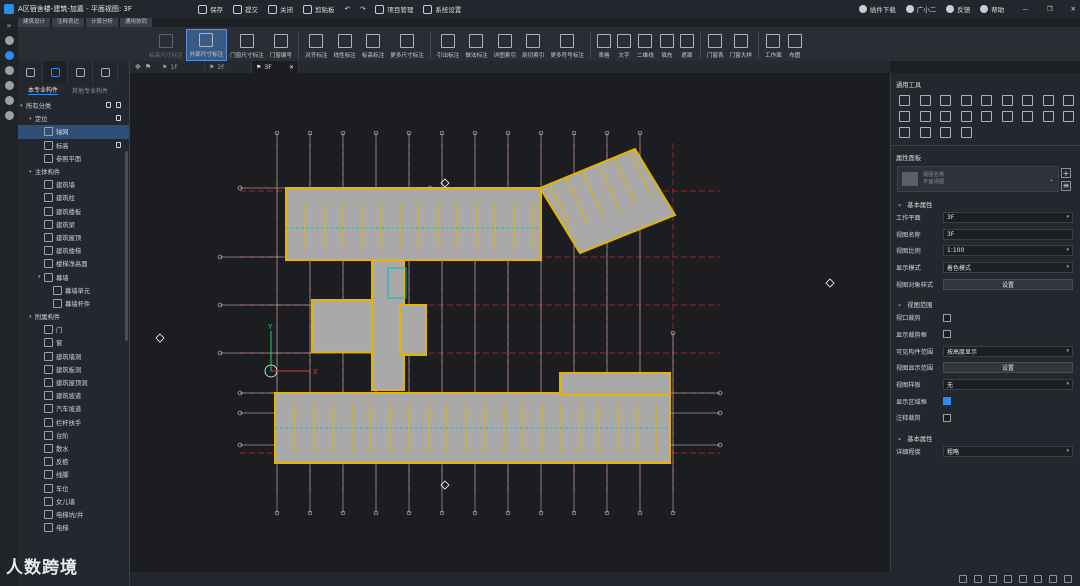 The height and width of the screenshot is (586, 1080). I want to click on tree-item: 幕墙杆件, so click(73, 303).